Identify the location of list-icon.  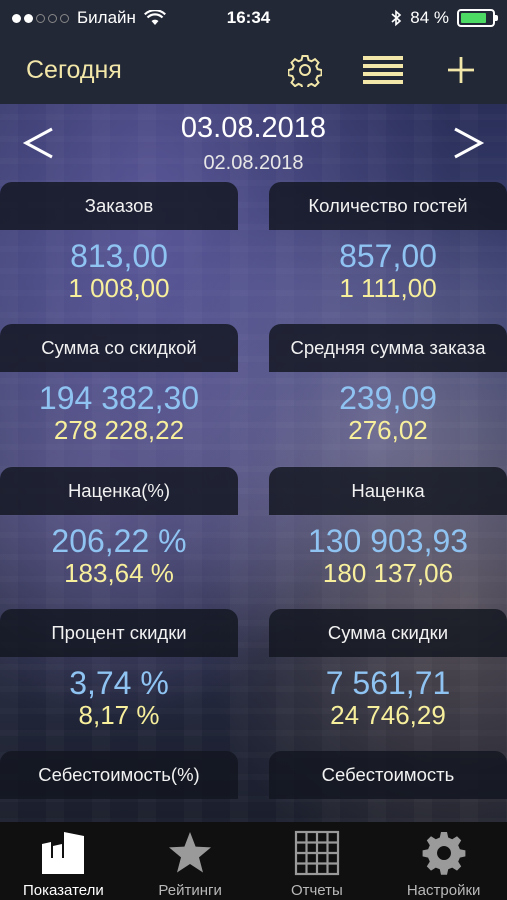
(383, 70).